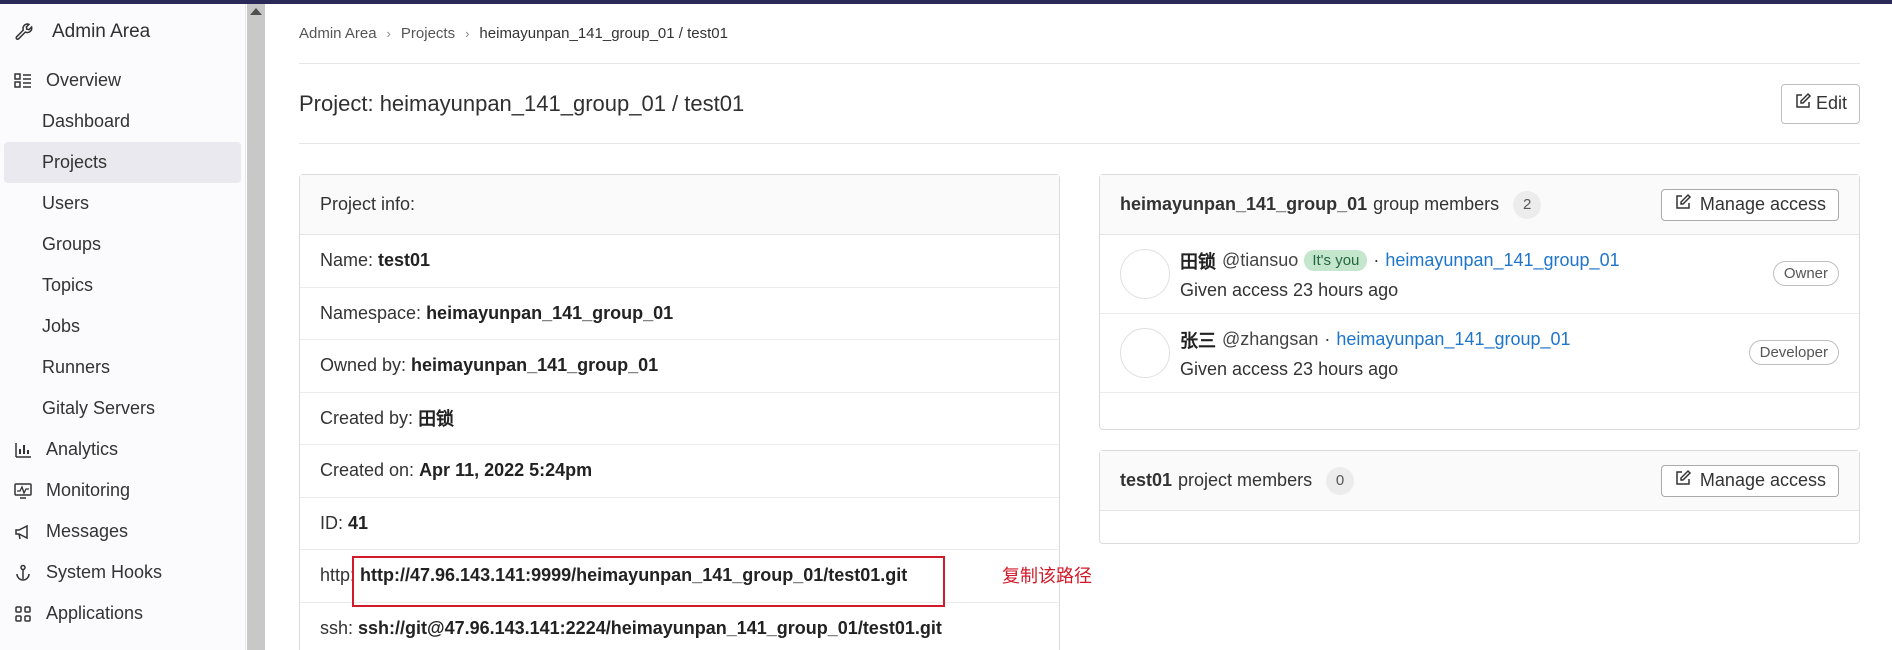 The height and width of the screenshot is (650, 1892). What do you see at coordinates (122, 285) in the screenshot?
I see `sidebar-item-topics: Topics` at bounding box center [122, 285].